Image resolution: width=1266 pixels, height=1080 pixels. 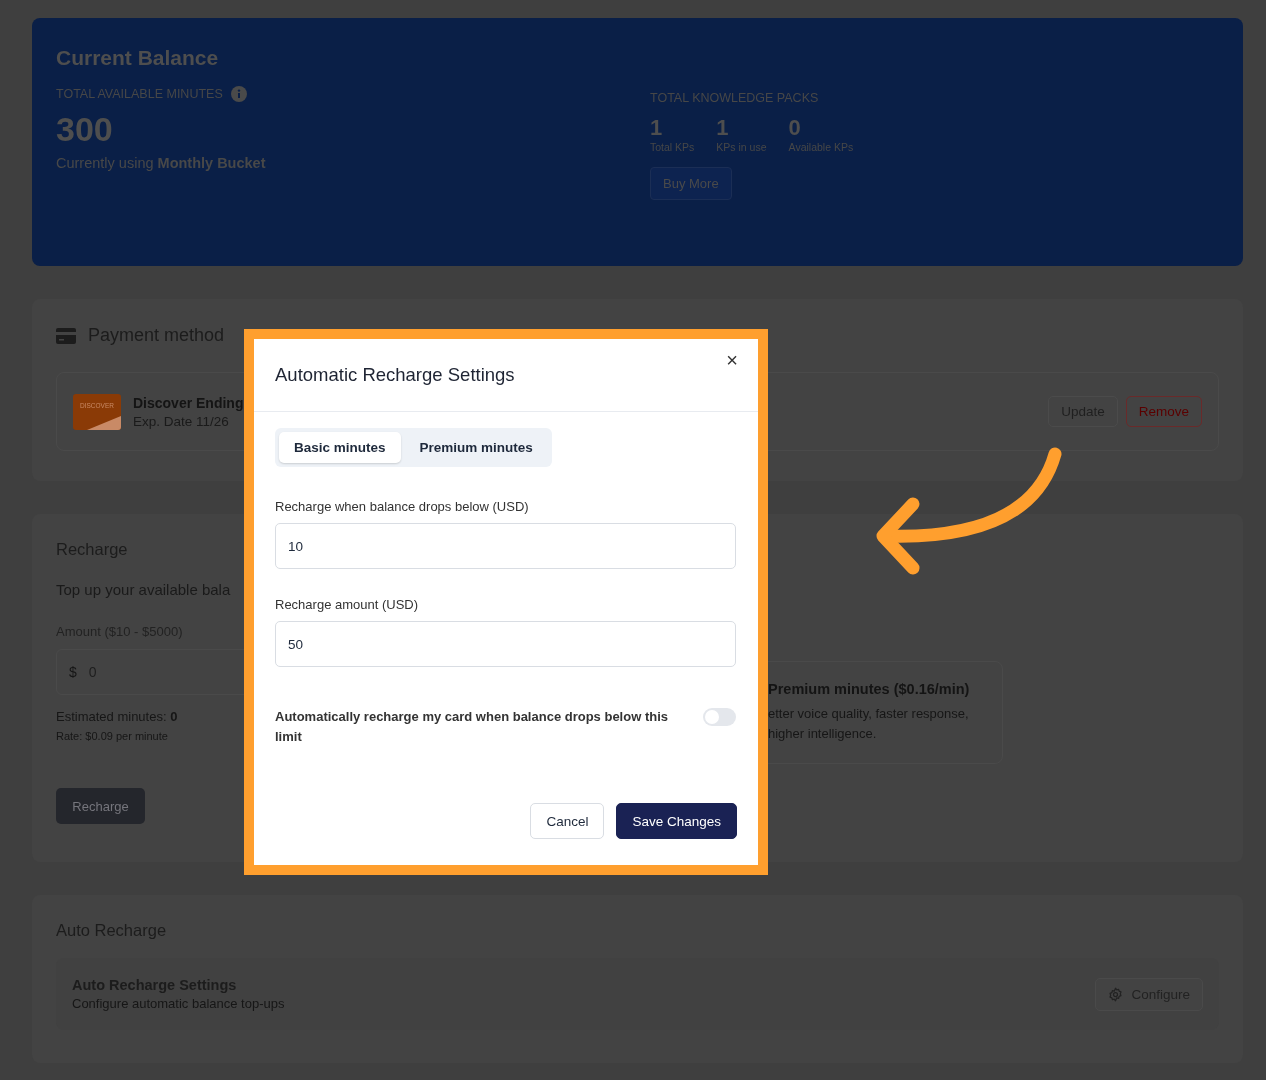 What do you see at coordinates (238, 94) in the screenshot?
I see `info-icon` at bounding box center [238, 94].